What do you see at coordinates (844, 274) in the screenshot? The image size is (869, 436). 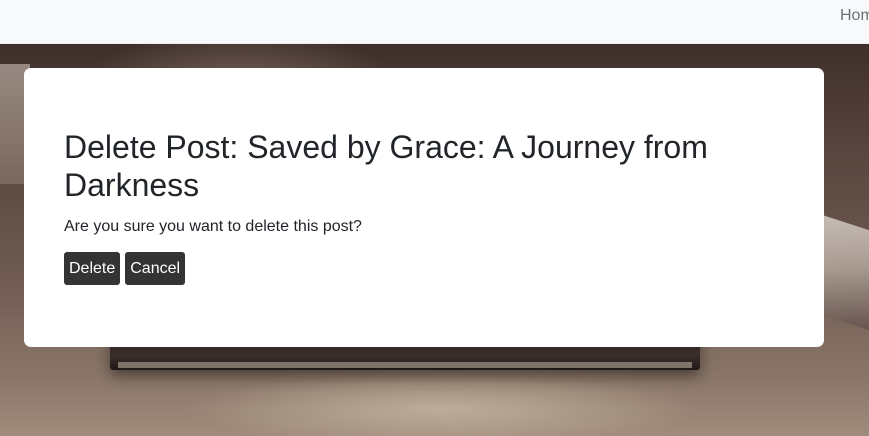 I see `background-object-right` at bounding box center [844, 274].